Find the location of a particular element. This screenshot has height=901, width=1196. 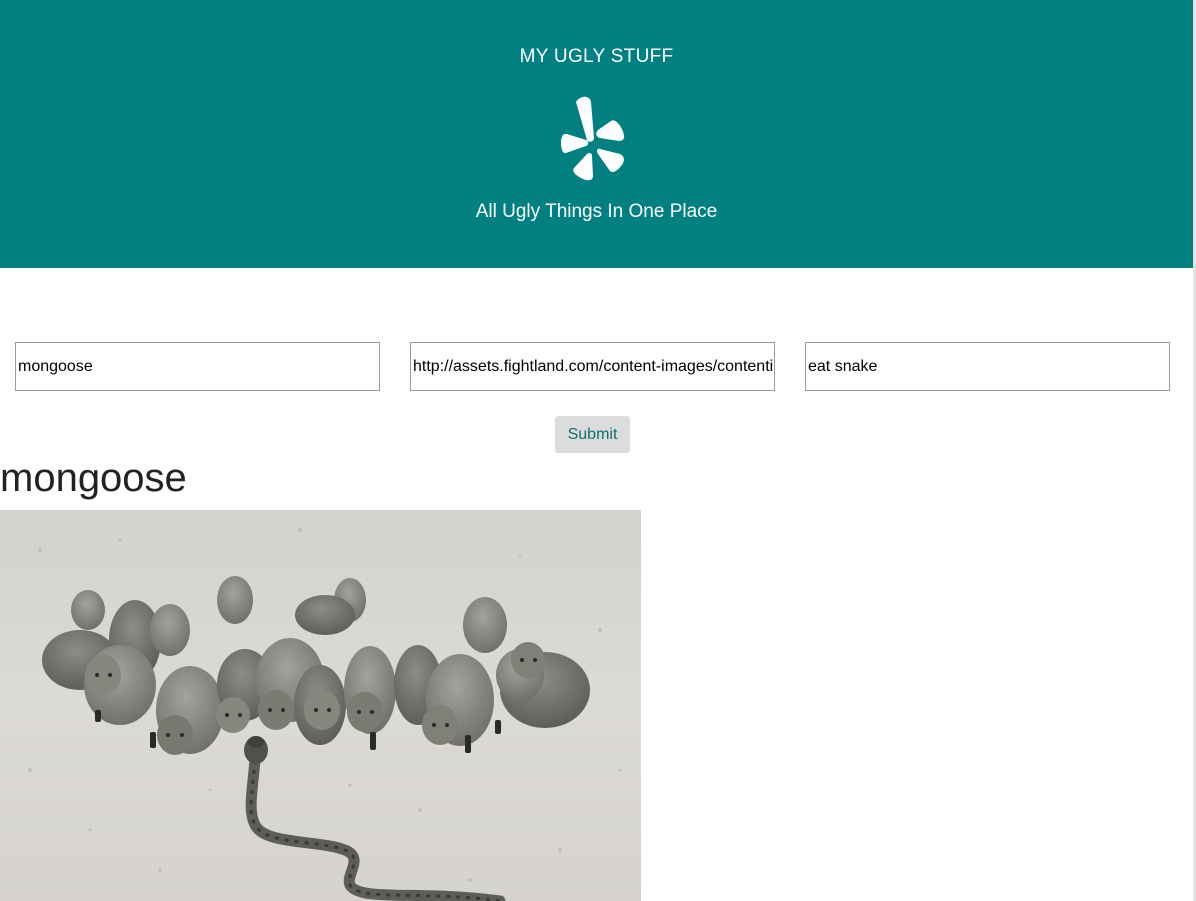

site-title: MY UGLY STUFF is located at coordinates (596, 56).